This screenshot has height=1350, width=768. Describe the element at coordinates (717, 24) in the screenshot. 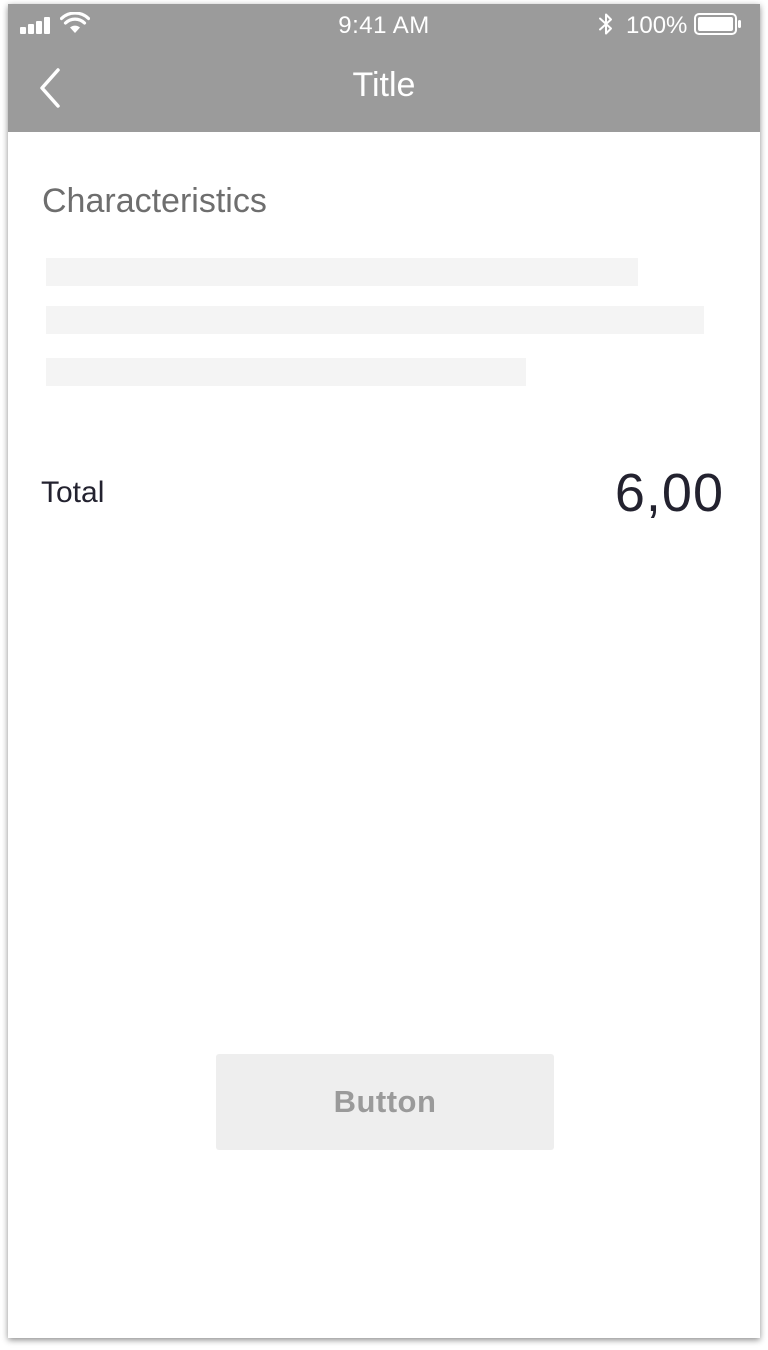

I see `battery-icon` at that location.